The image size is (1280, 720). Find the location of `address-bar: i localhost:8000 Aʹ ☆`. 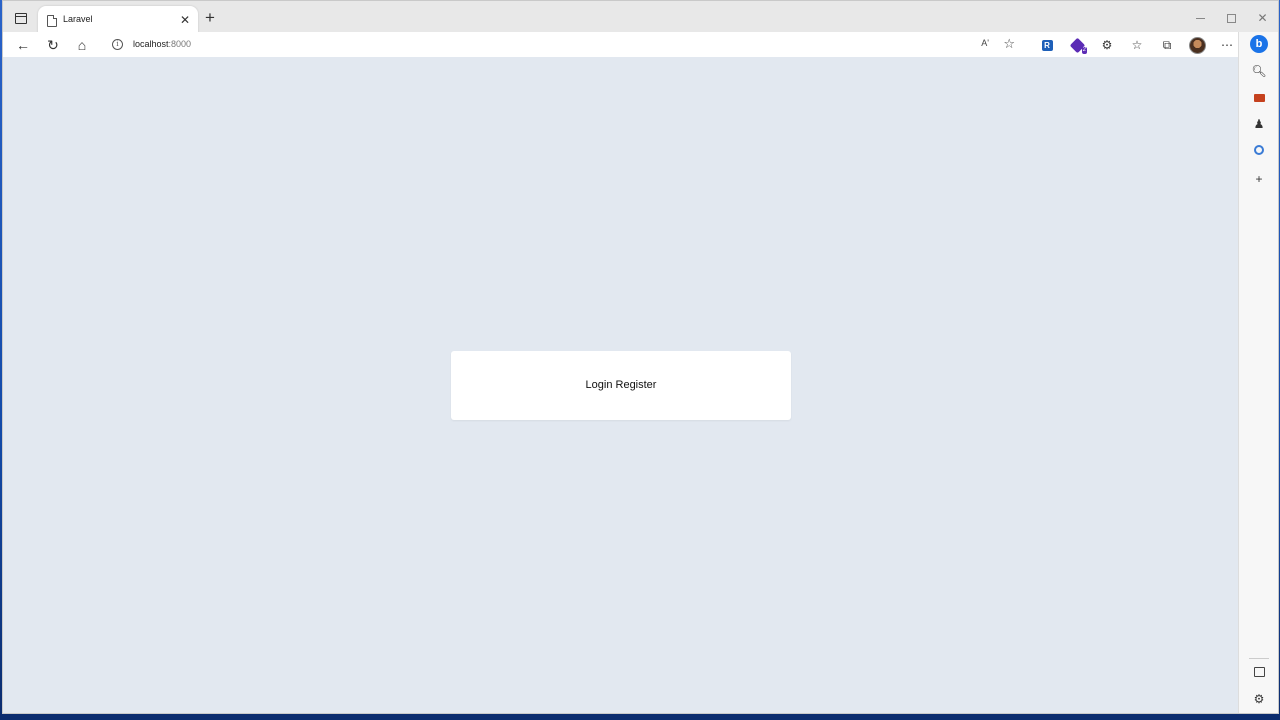

address-bar: i localhost:8000 Aʹ ☆ is located at coordinates (562, 45).